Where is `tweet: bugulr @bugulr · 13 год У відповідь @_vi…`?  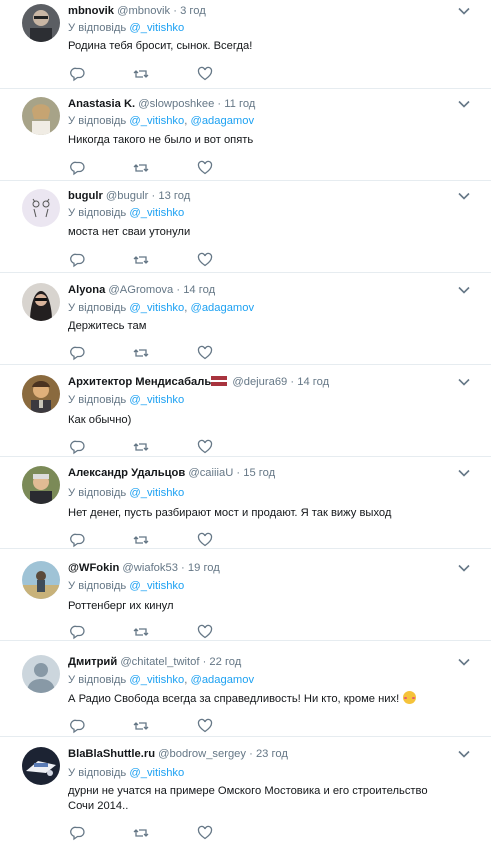
tweet: bugulr @bugulr · 13 год У відповідь @_vi… is located at coordinates (245, 227).